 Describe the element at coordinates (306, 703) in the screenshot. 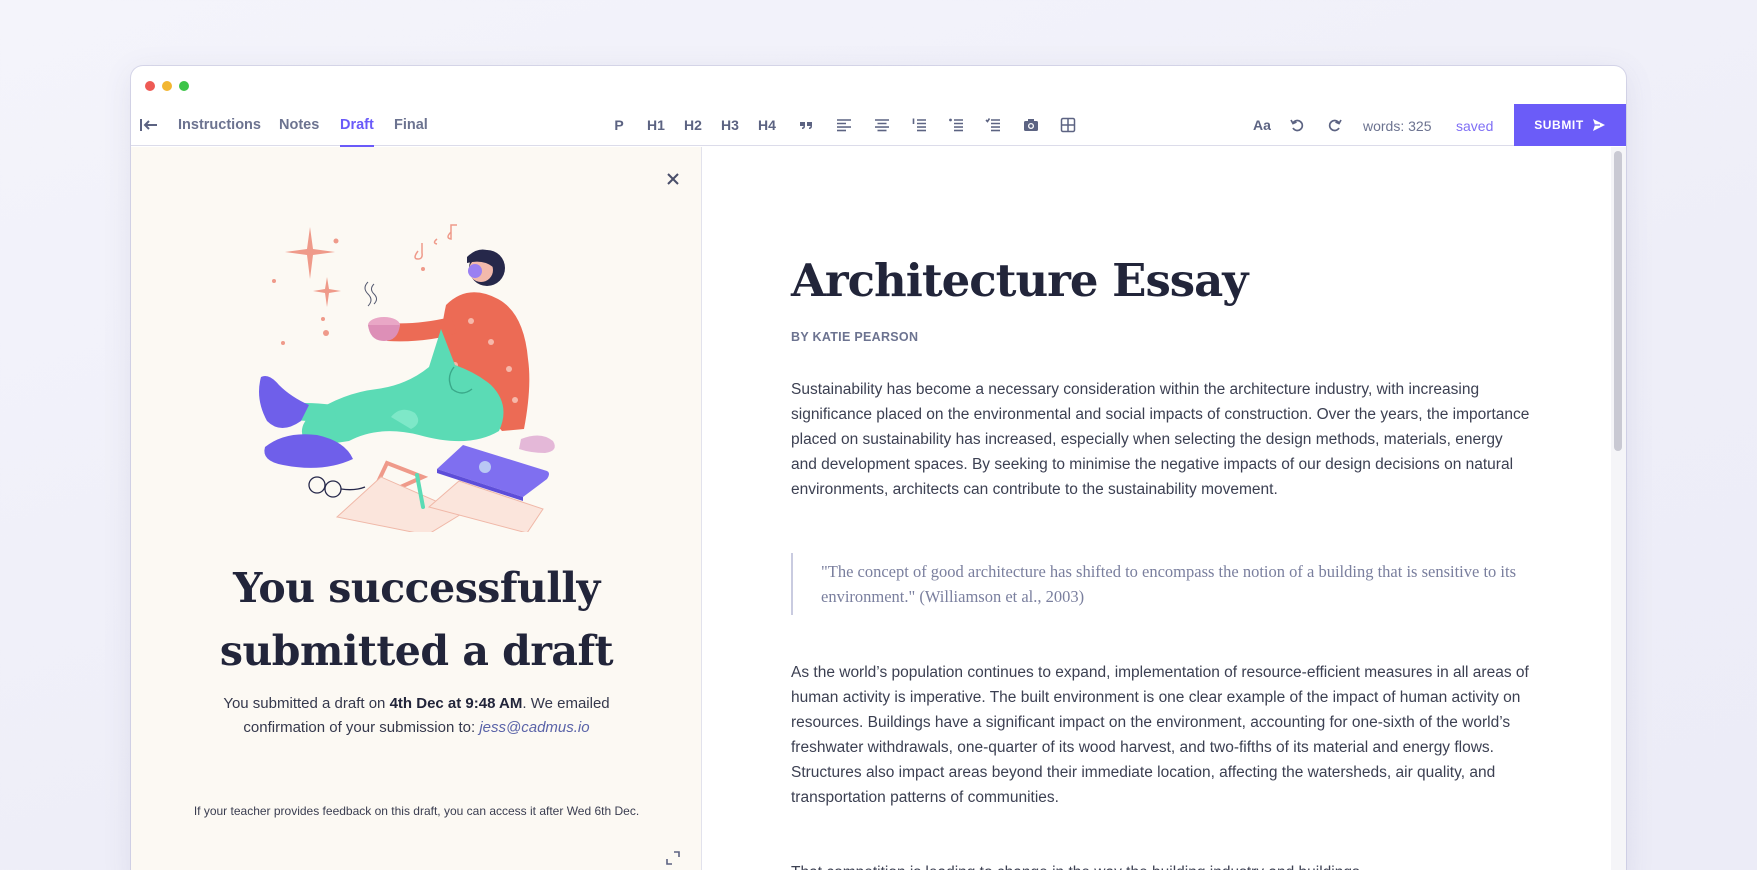

I see `success-text-before: You submitted a draft on` at that location.